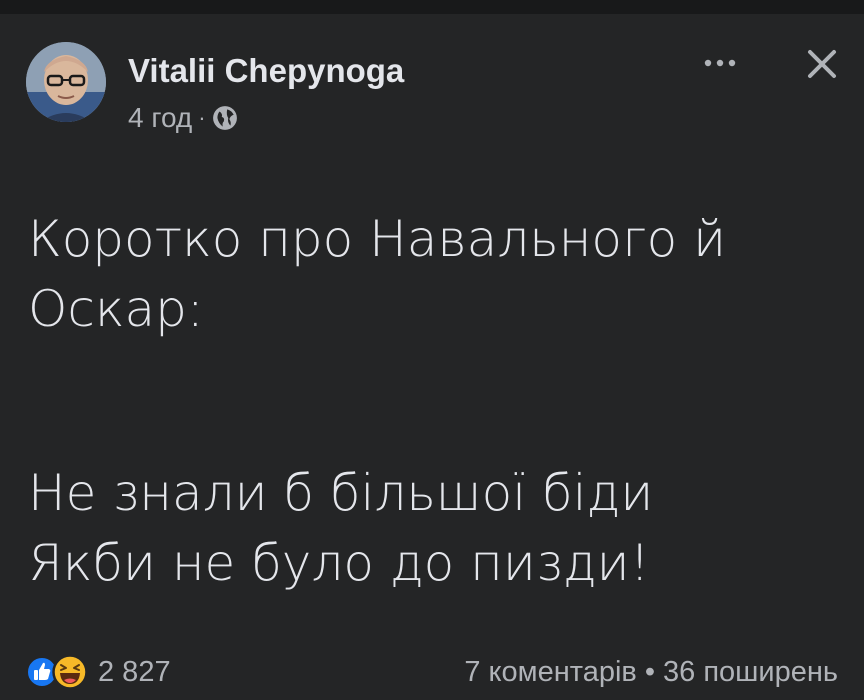 The width and height of the screenshot is (864, 700). Describe the element at coordinates (432, 7) in the screenshot. I see `top-strip` at that location.